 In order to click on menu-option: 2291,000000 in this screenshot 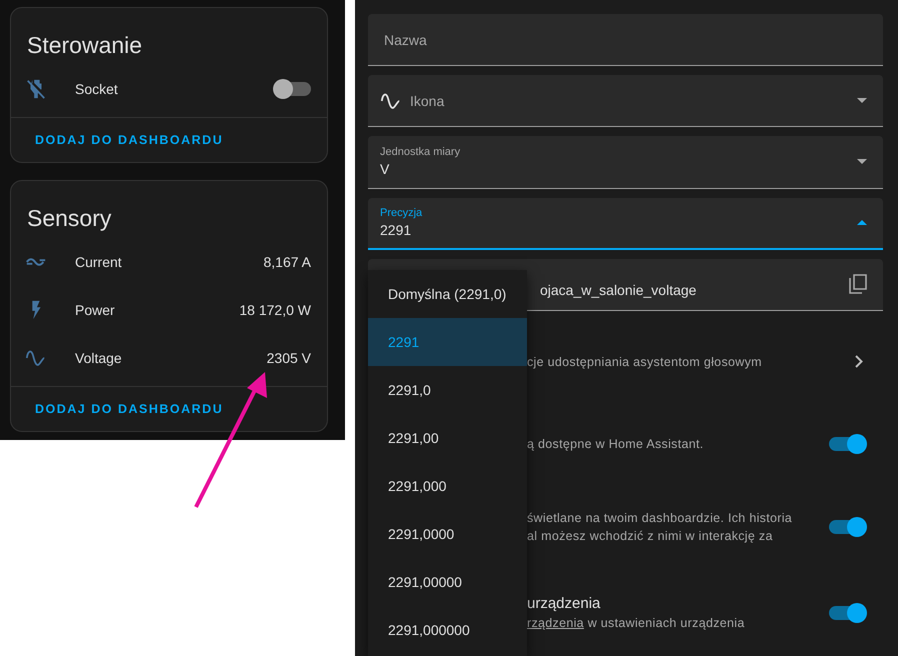, I will do `click(447, 630)`.